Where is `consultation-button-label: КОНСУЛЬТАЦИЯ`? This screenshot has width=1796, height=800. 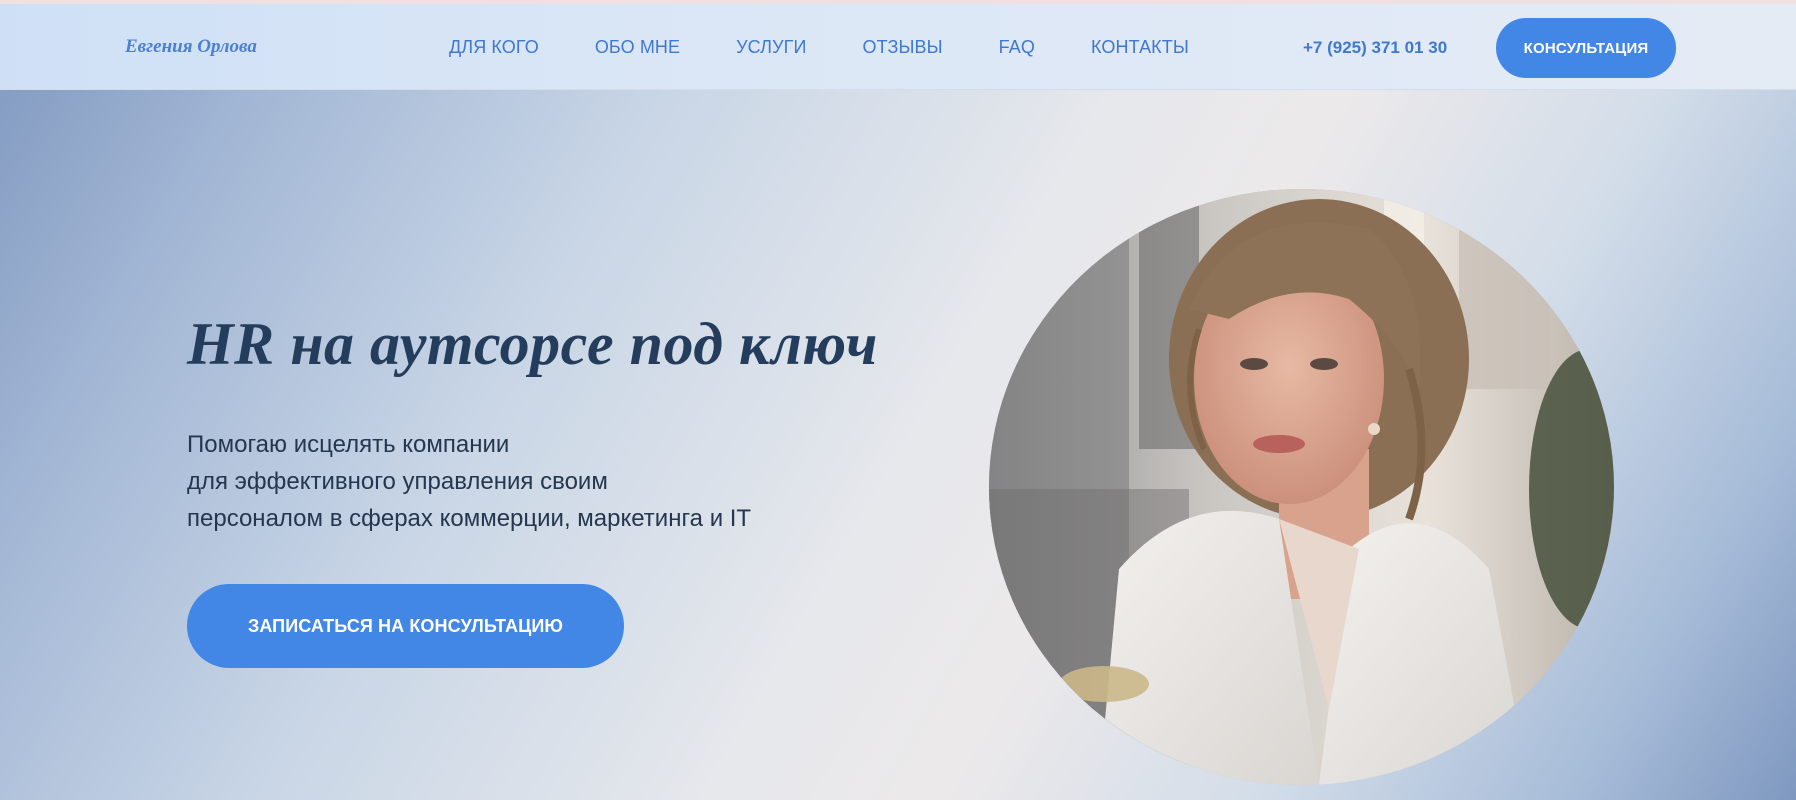
consultation-button-label: КОНСУЛЬТАЦИЯ is located at coordinates (1586, 48).